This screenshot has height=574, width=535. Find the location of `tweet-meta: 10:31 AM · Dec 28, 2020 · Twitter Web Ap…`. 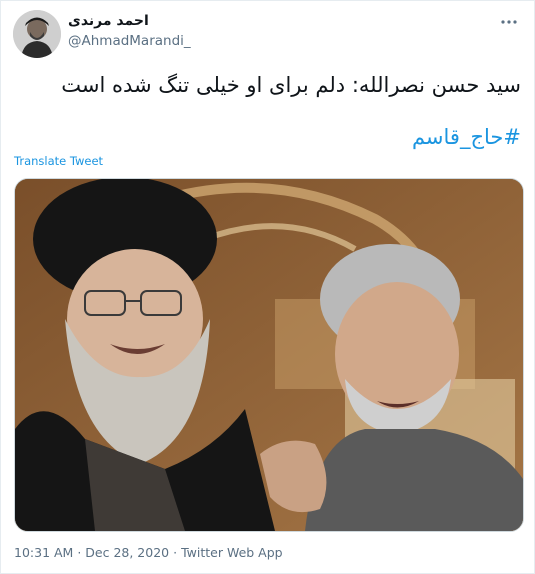

tweet-meta: 10:31 AM · Dec 28, 2020 · Twitter Web Ap… is located at coordinates (148, 552).